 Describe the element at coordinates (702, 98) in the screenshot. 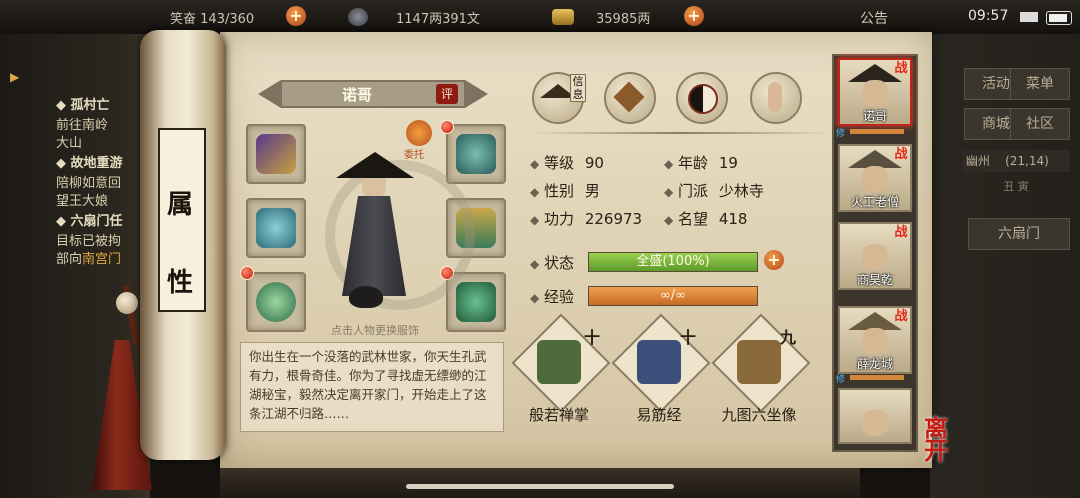

I see `bagua-icon` at that location.